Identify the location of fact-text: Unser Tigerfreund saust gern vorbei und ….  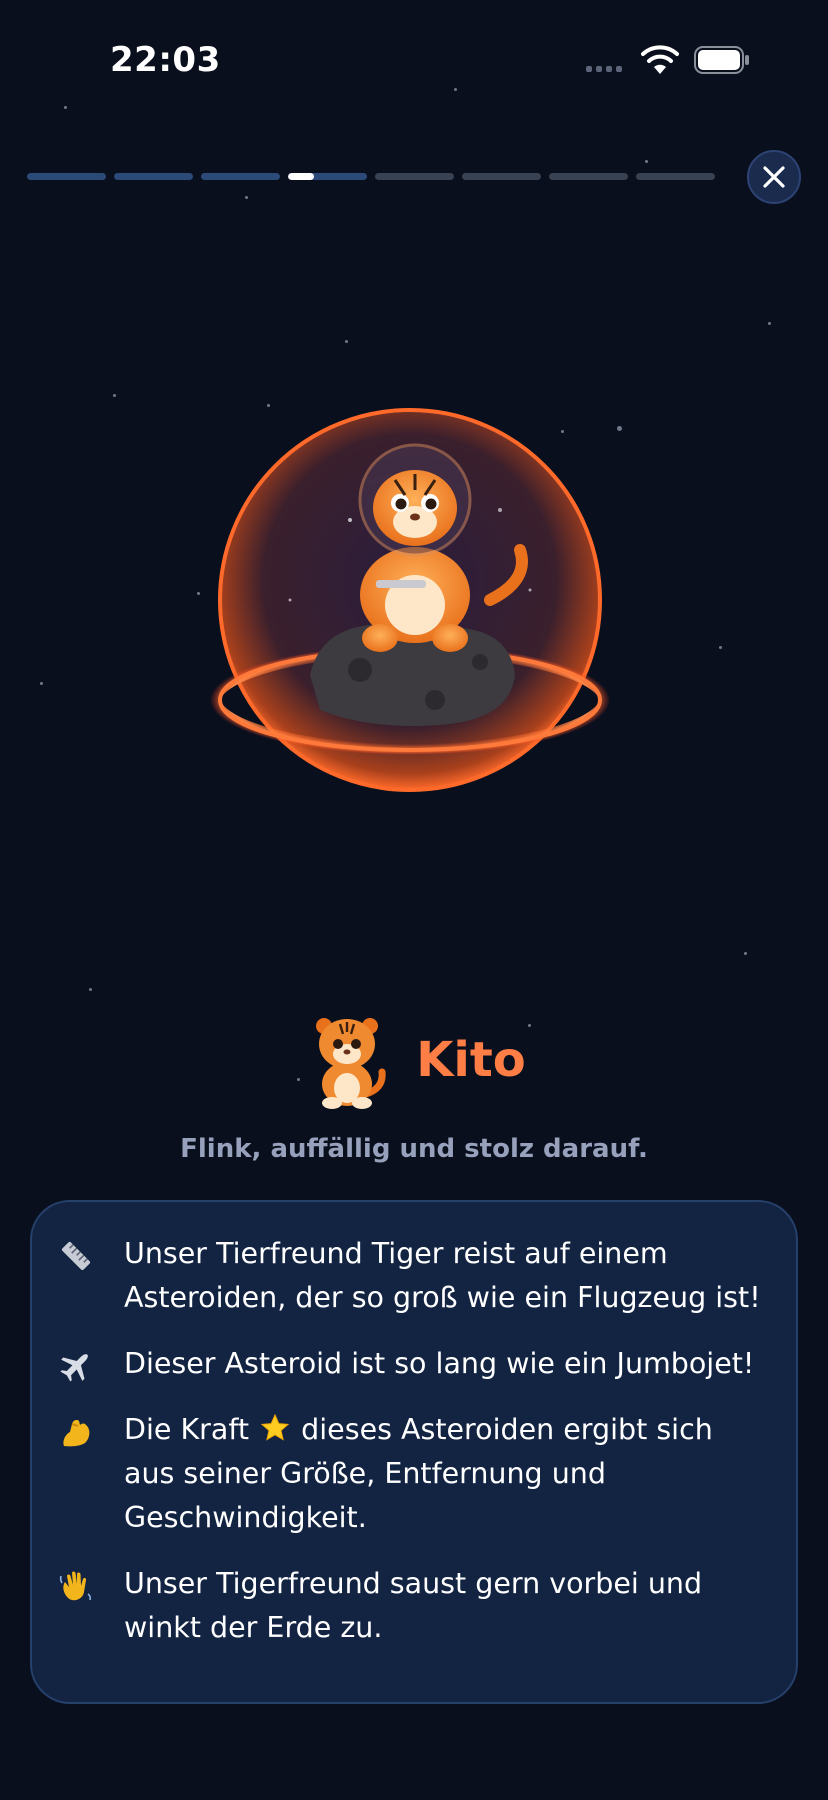
(413, 1605).